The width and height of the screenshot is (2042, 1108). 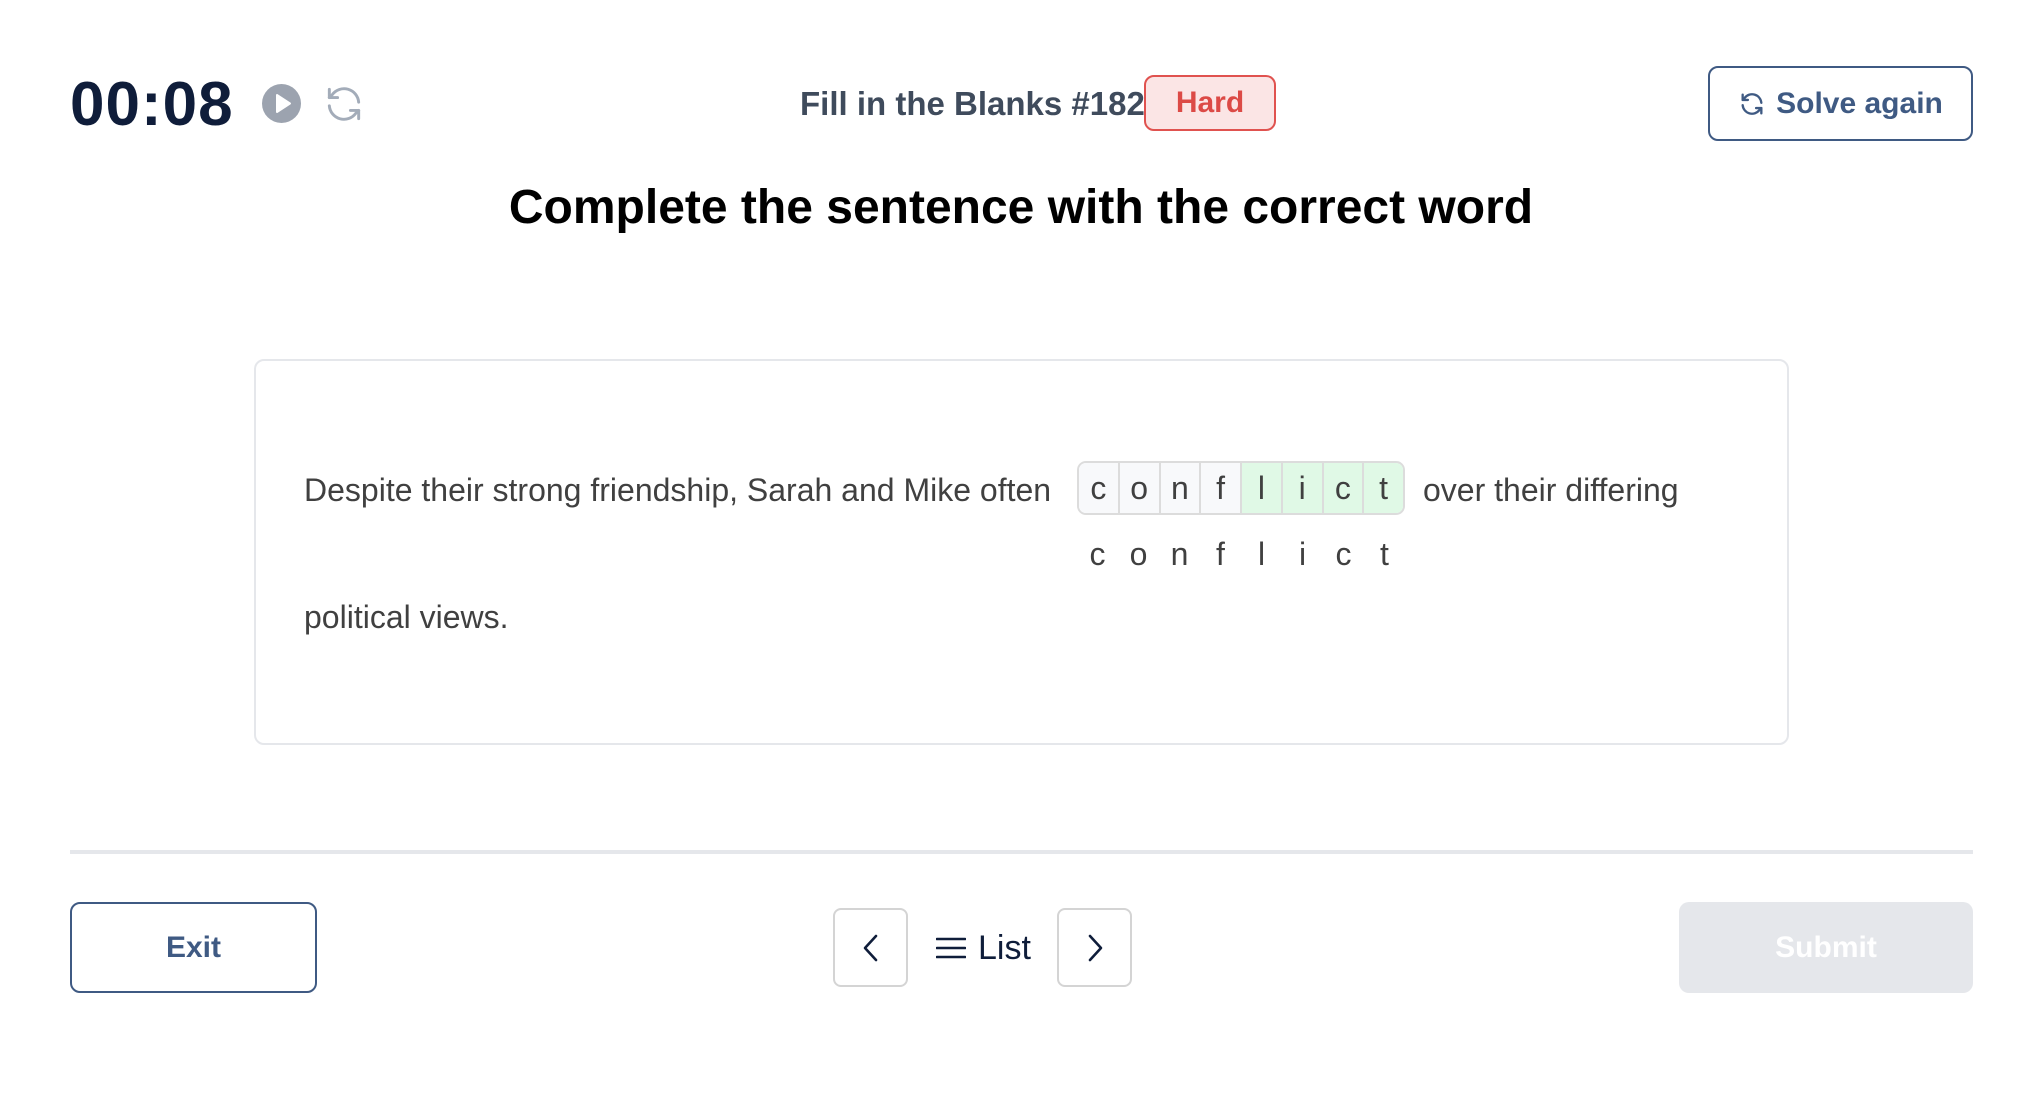 What do you see at coordinates (1140, 488) in the screenshot?
I see `answer-cell: o` at bounding box center [1140, 488].